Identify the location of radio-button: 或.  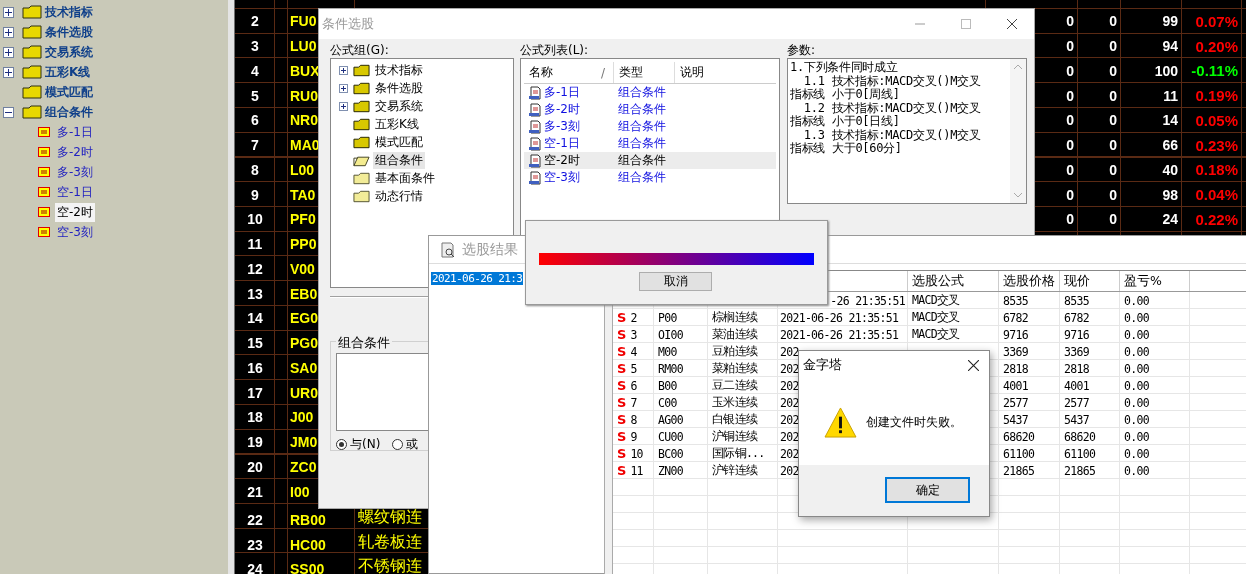
(405, 444).